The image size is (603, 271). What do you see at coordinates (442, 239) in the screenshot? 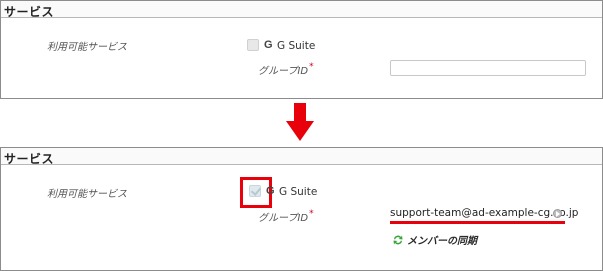
I see `sync-link-label: メンバーの同期` at bounding box center [442, 239].